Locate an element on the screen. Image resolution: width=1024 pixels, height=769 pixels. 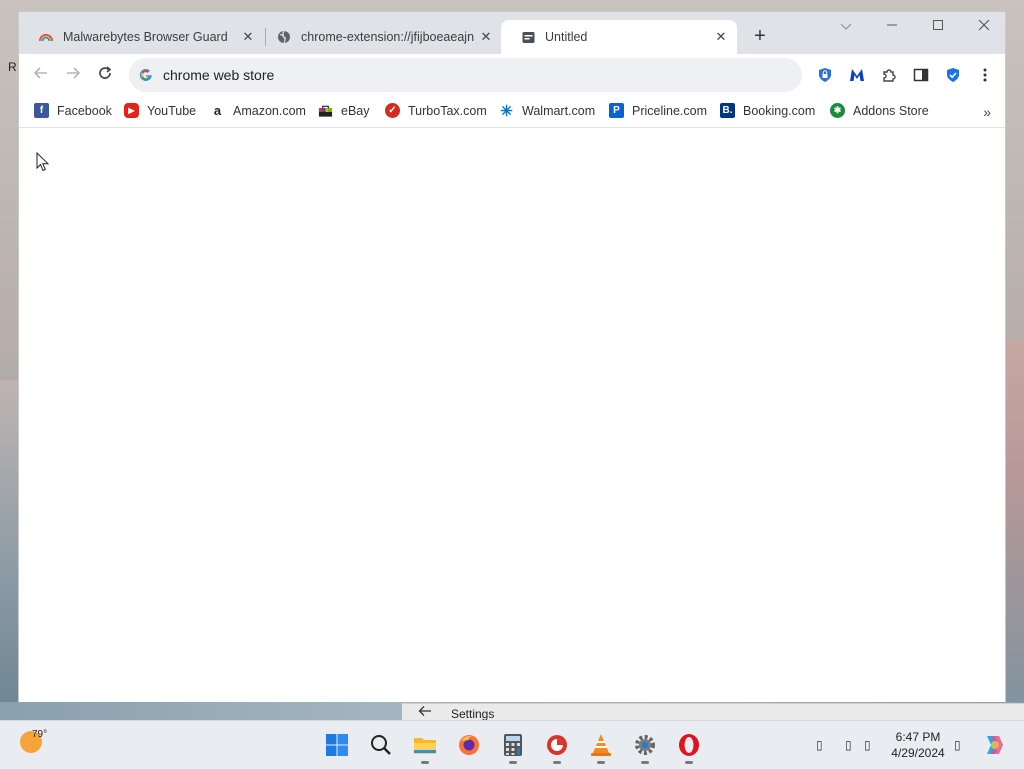
globe-icon is located at coordinates (284, 37).